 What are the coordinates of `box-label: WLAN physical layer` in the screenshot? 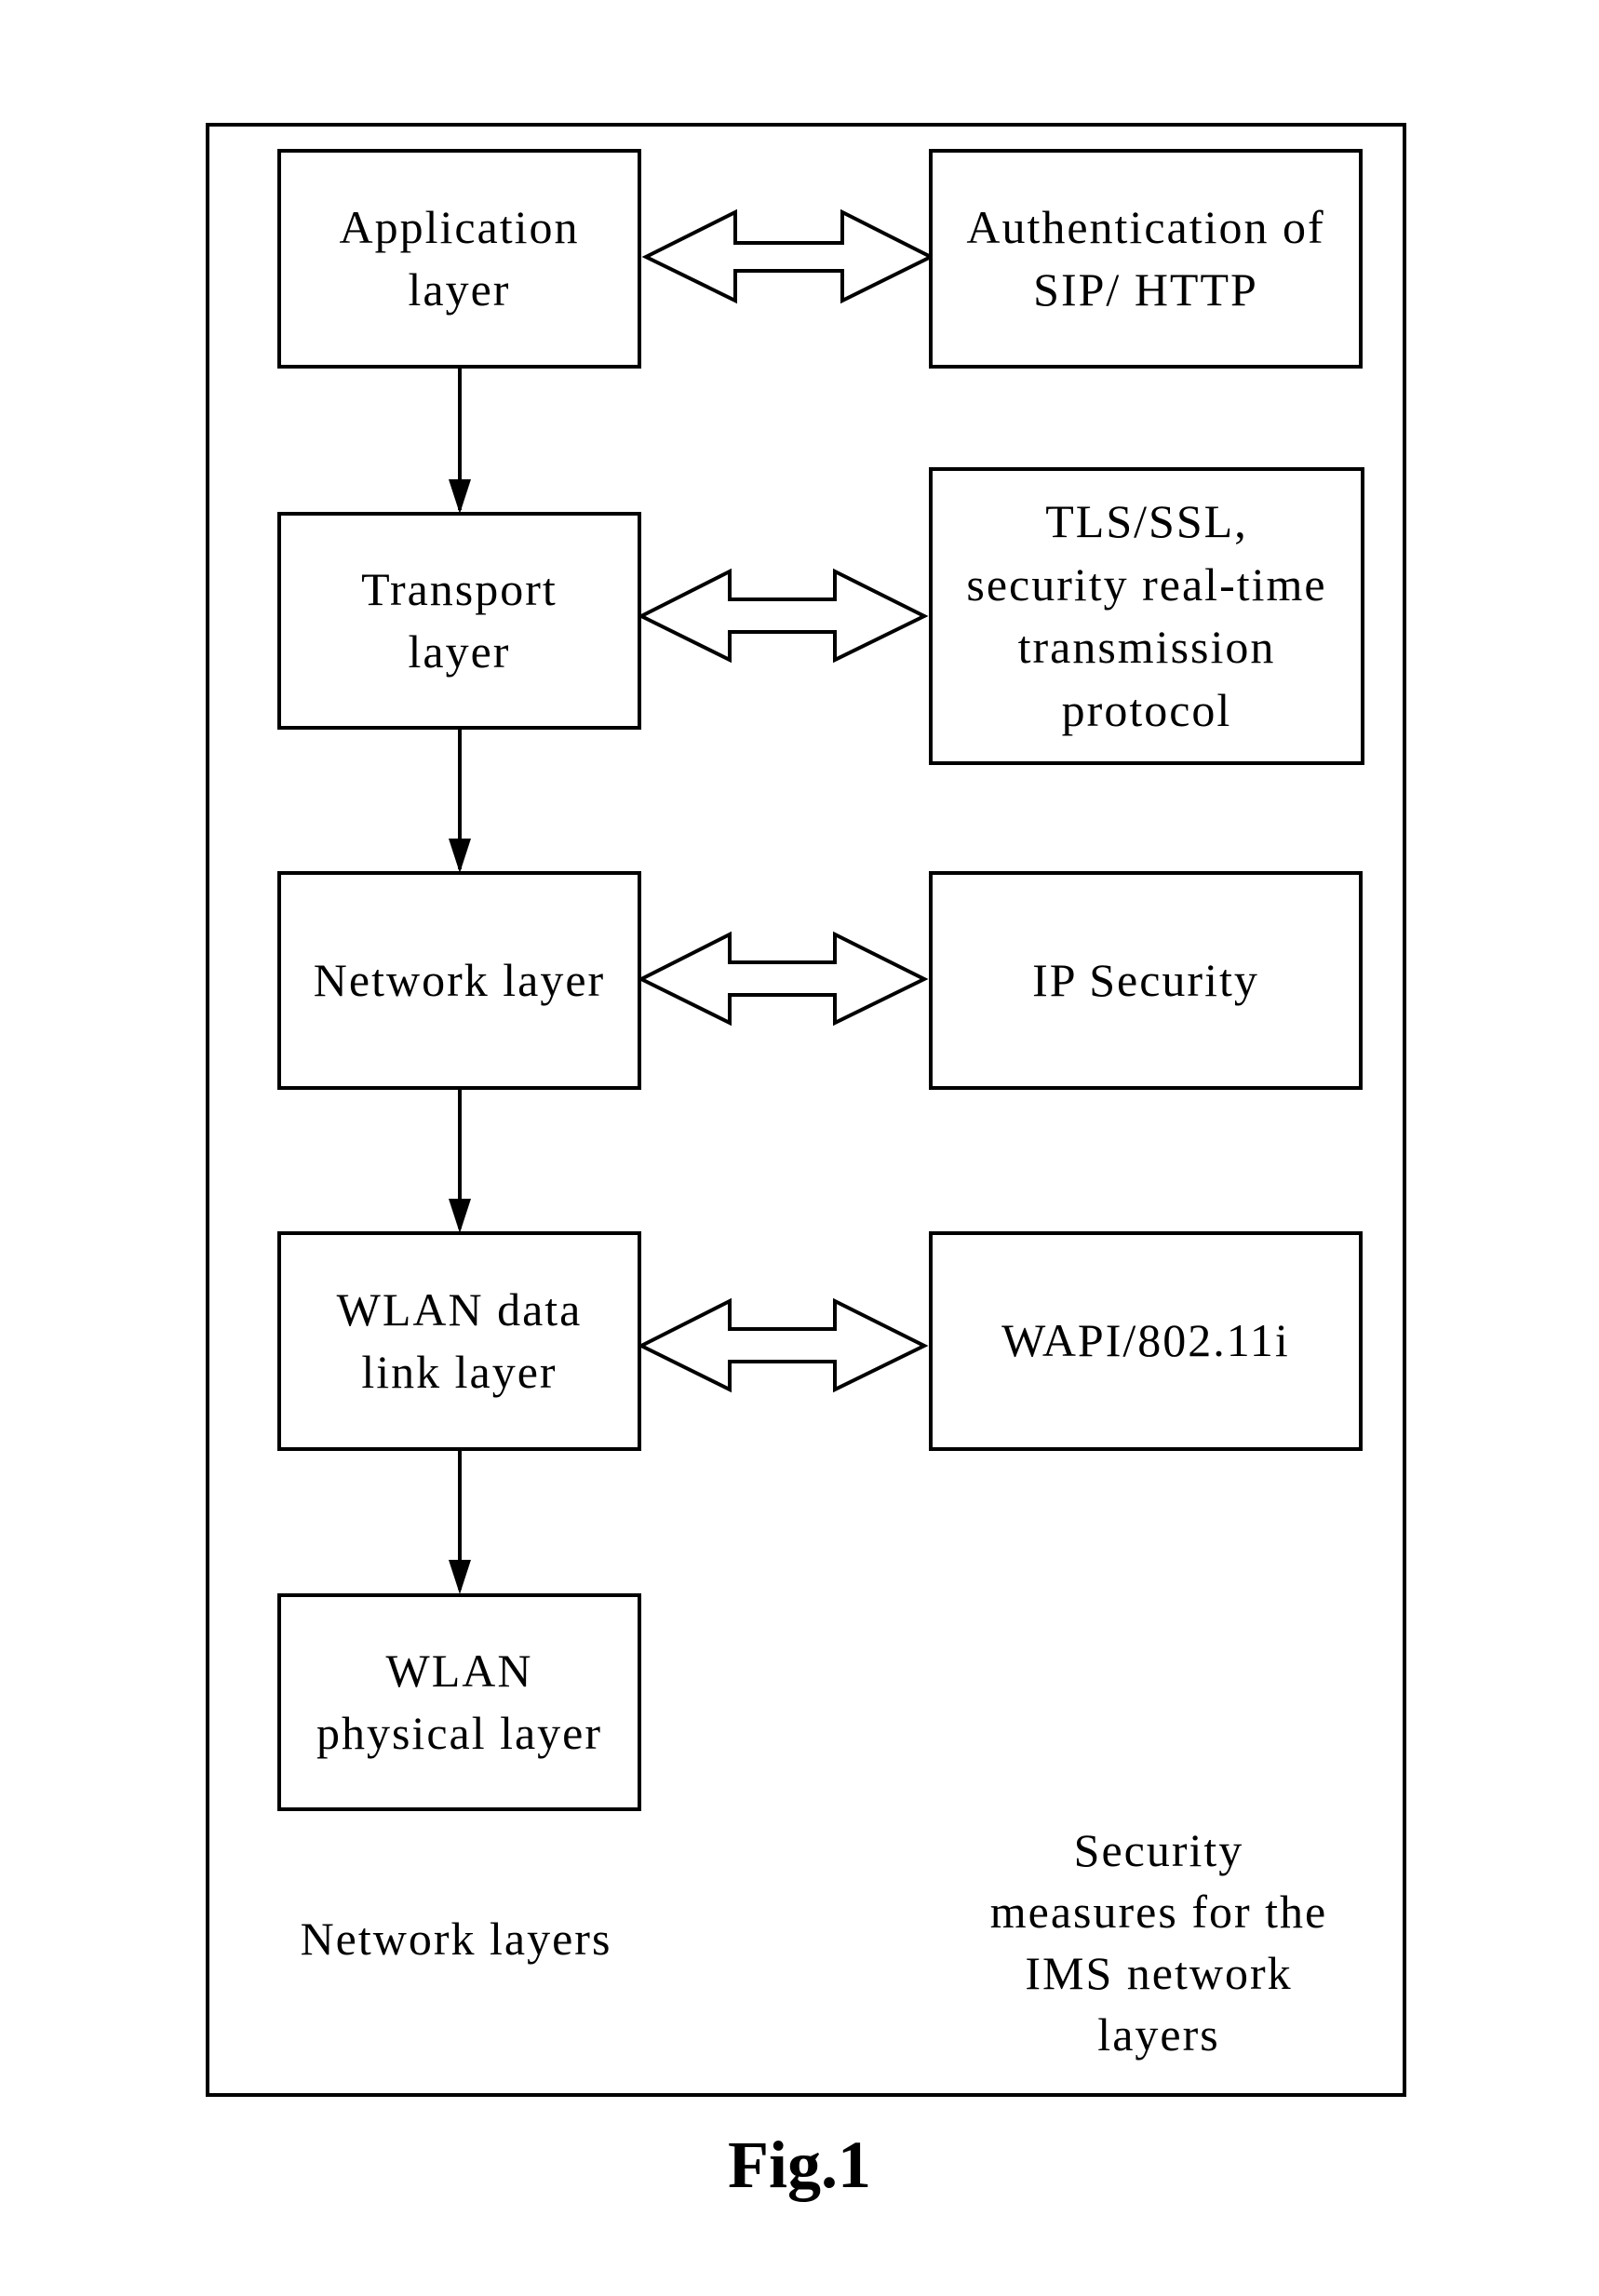 It's located at (459, 1702).